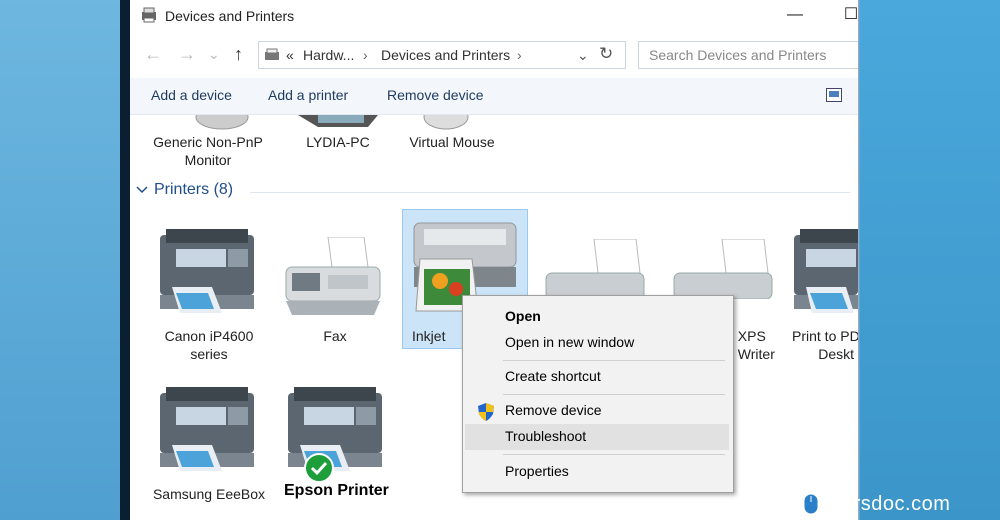  I want to click on printer-samsung-icon, so click(207, 431).